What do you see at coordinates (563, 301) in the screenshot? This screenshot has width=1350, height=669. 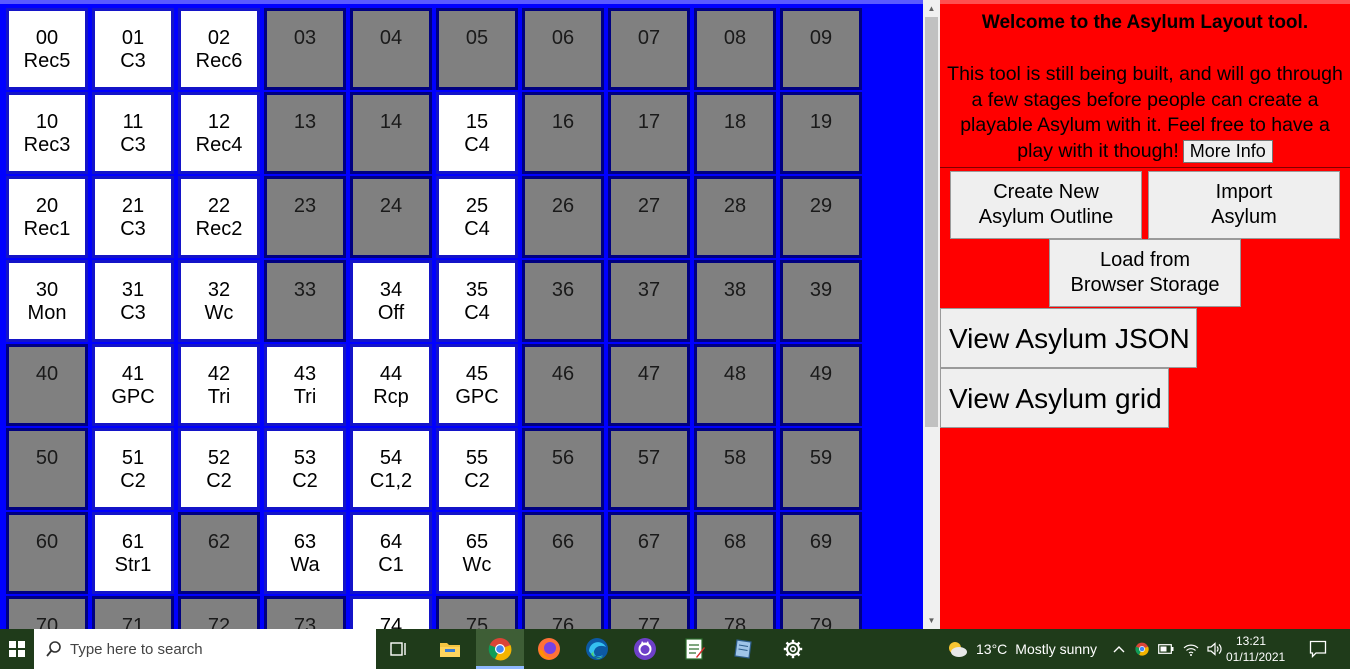 I see `grid-cell-36: 36` at bounding box center [563, 301].